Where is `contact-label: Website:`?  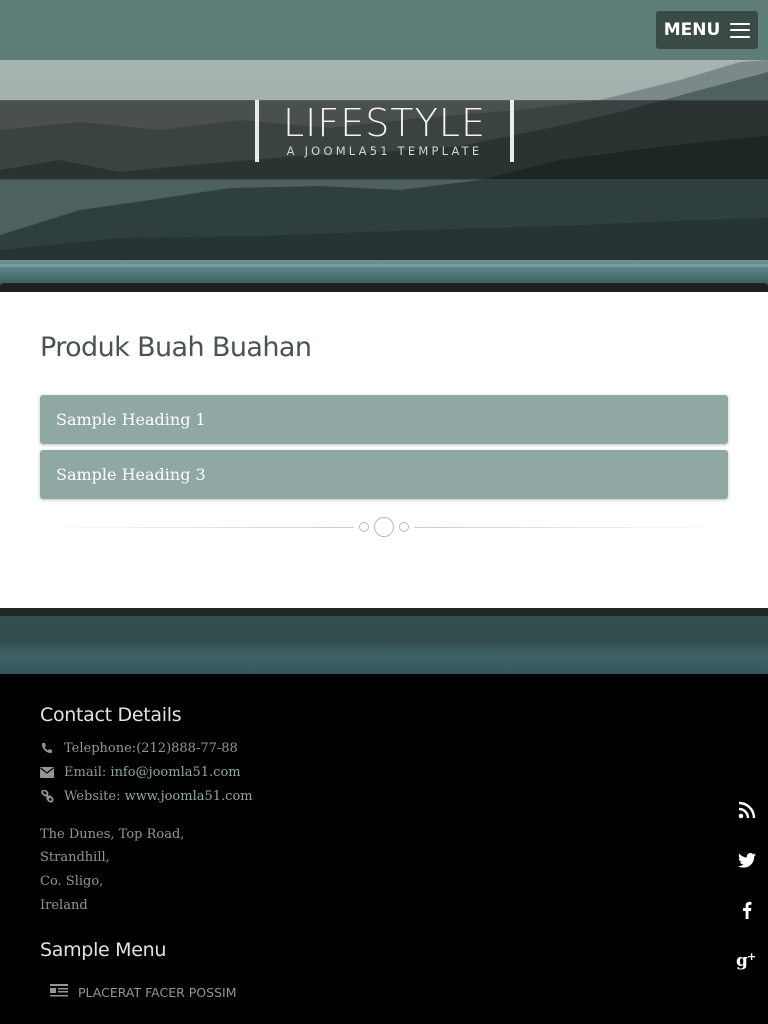 contact-label: Website: is located at coordinates (92, 796).